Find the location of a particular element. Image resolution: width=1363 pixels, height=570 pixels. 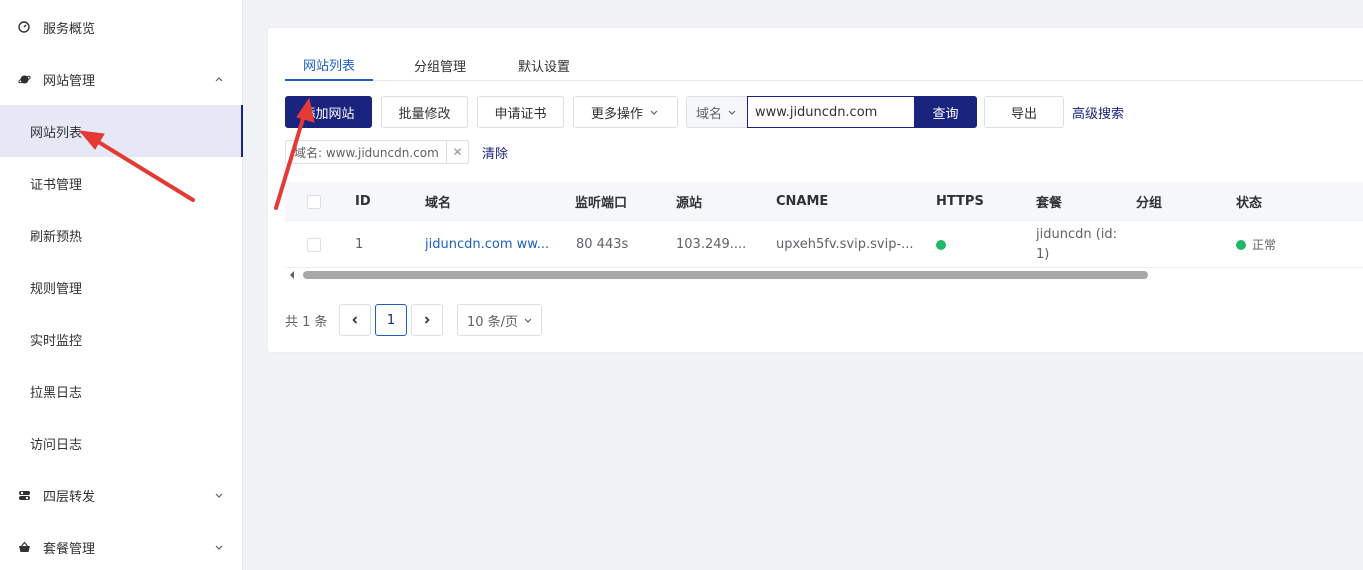

page-number-button: 1 is located at coordinates (391, 320).